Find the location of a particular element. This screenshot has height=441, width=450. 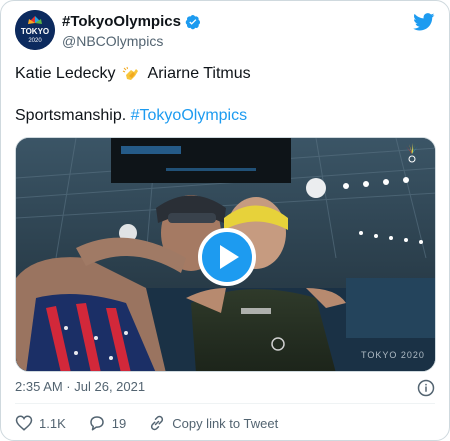

verified-badge-icon is located at coordinates (192, 21).